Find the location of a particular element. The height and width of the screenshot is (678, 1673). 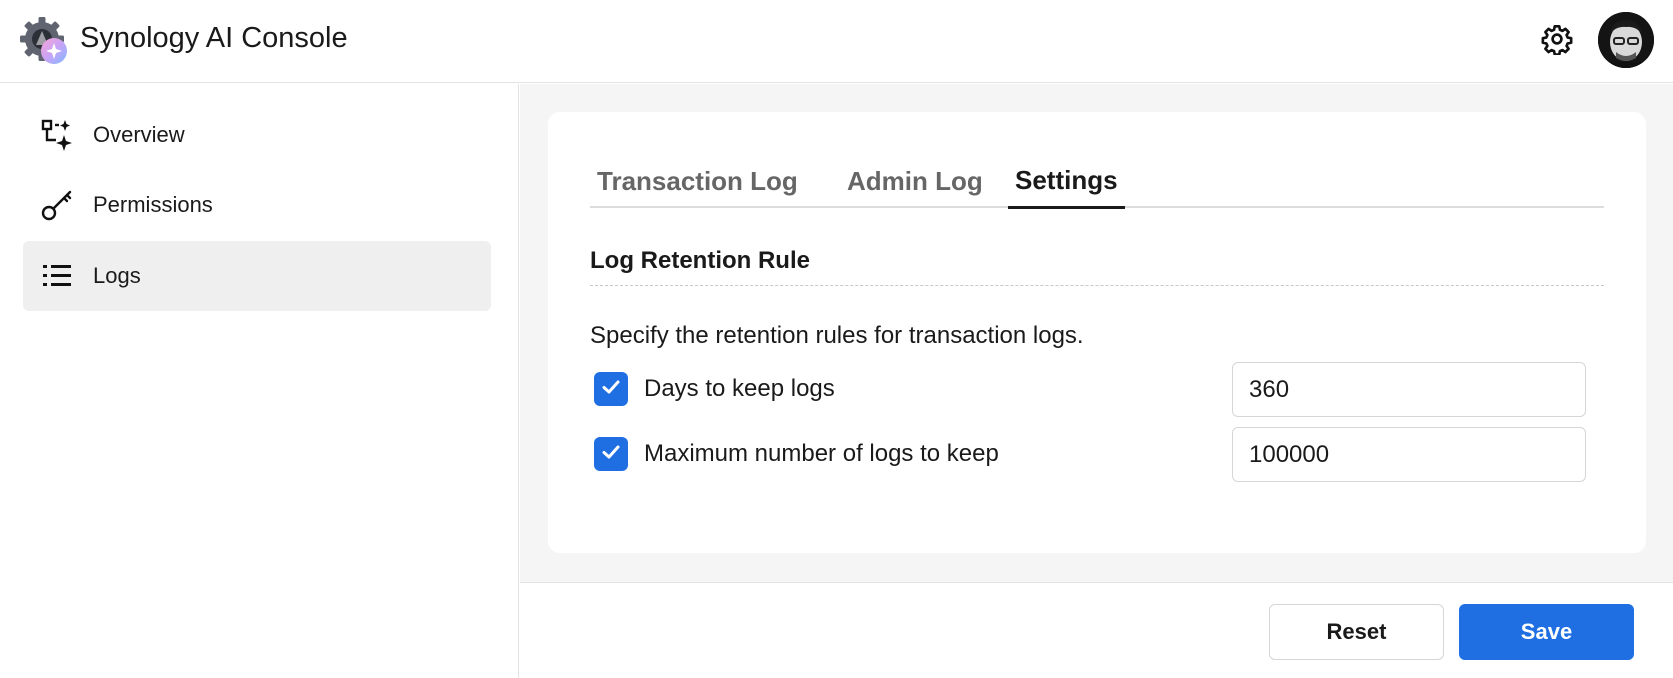

save-button: Save is located at coordinates (1546, 632).